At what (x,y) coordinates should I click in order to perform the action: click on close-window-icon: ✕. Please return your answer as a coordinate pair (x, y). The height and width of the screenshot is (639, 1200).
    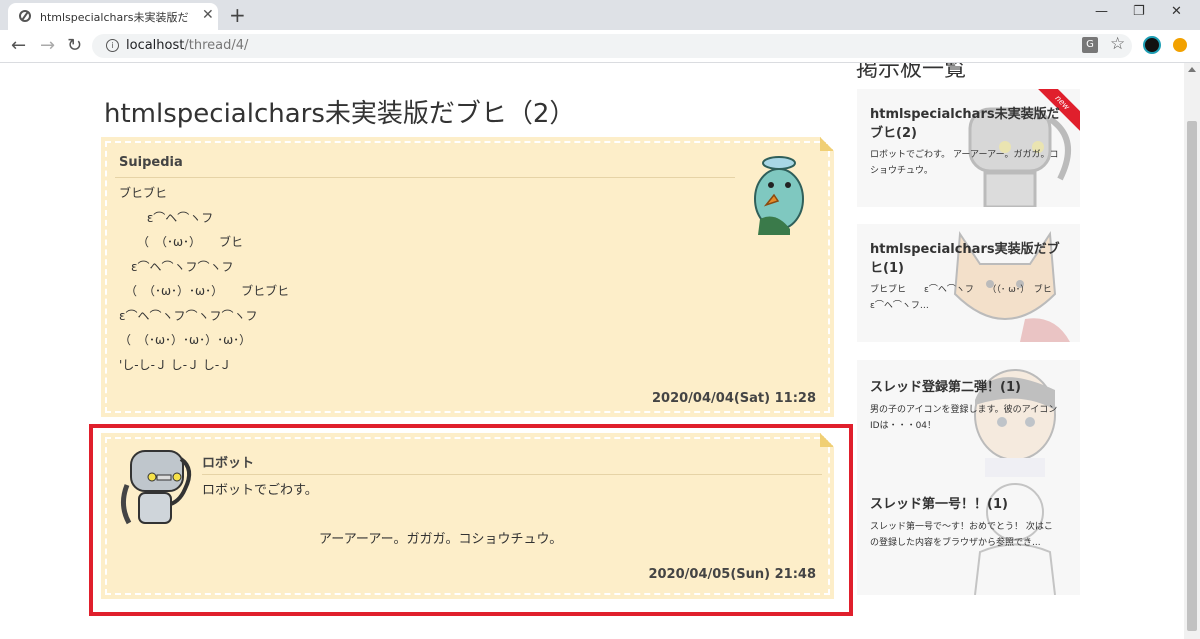
    Looking at the image, I should click on (1176, 11).